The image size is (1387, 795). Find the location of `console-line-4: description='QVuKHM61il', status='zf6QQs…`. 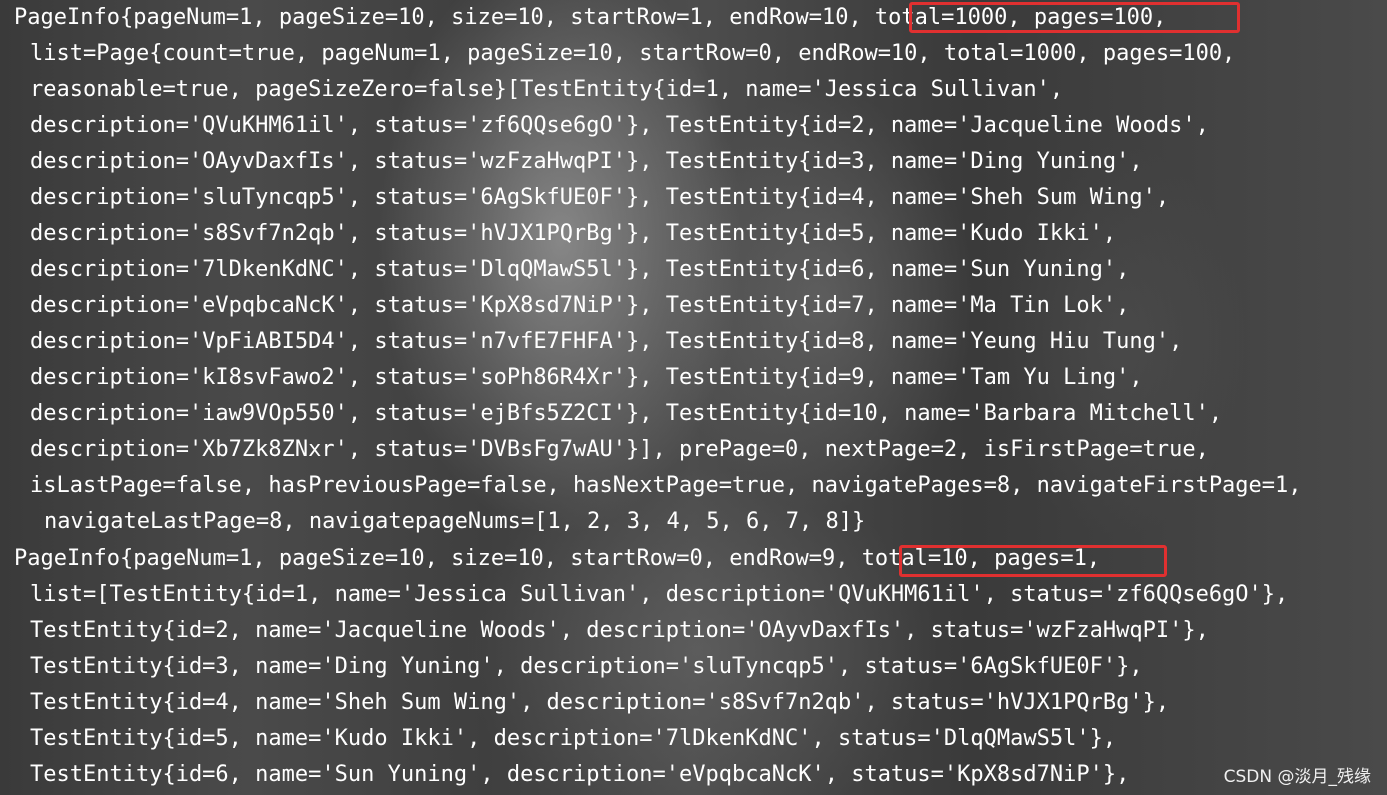

console-line-4: description='QVuKHM61il', status='zf6QQs… is located at coordinates (619, 125).